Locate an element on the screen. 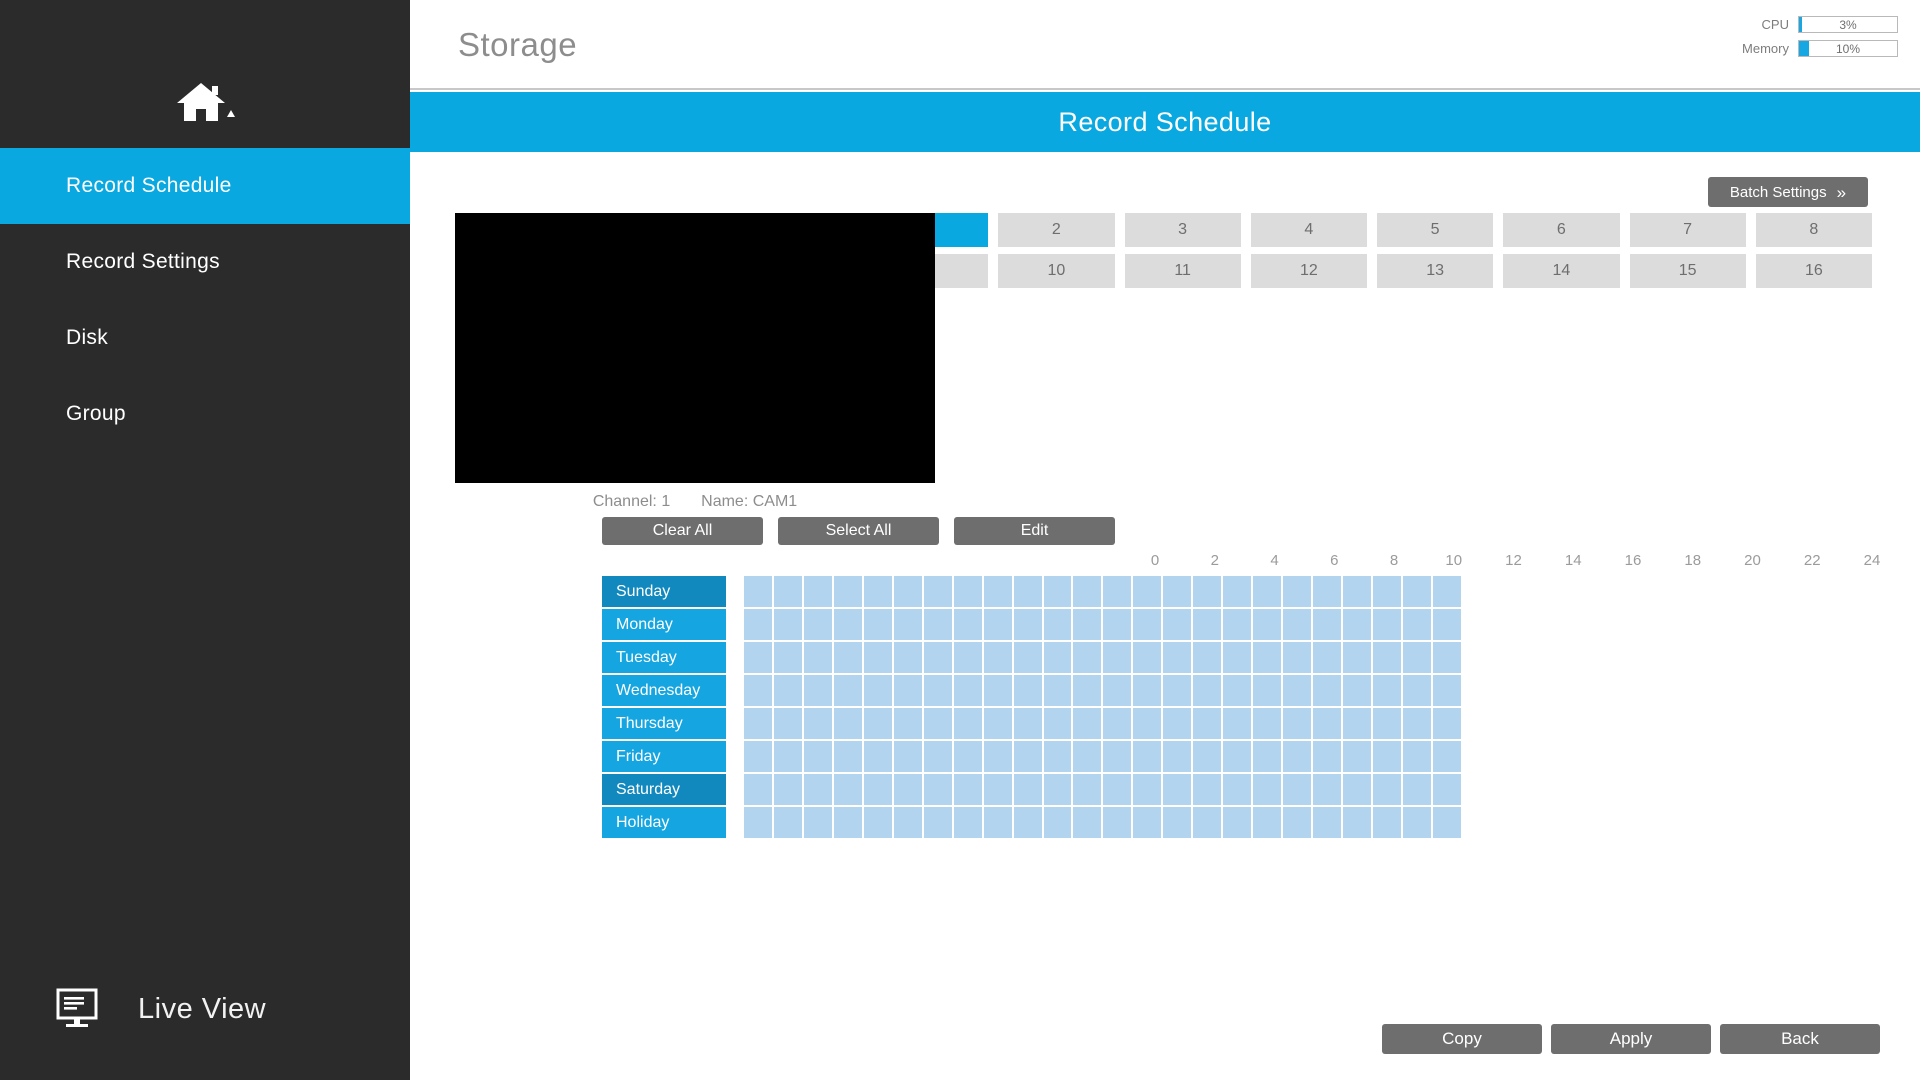 This screenshot has height=1080, width=1920. sidebar-item-record-settings: Record Settings is located at coordinates (205, 262).